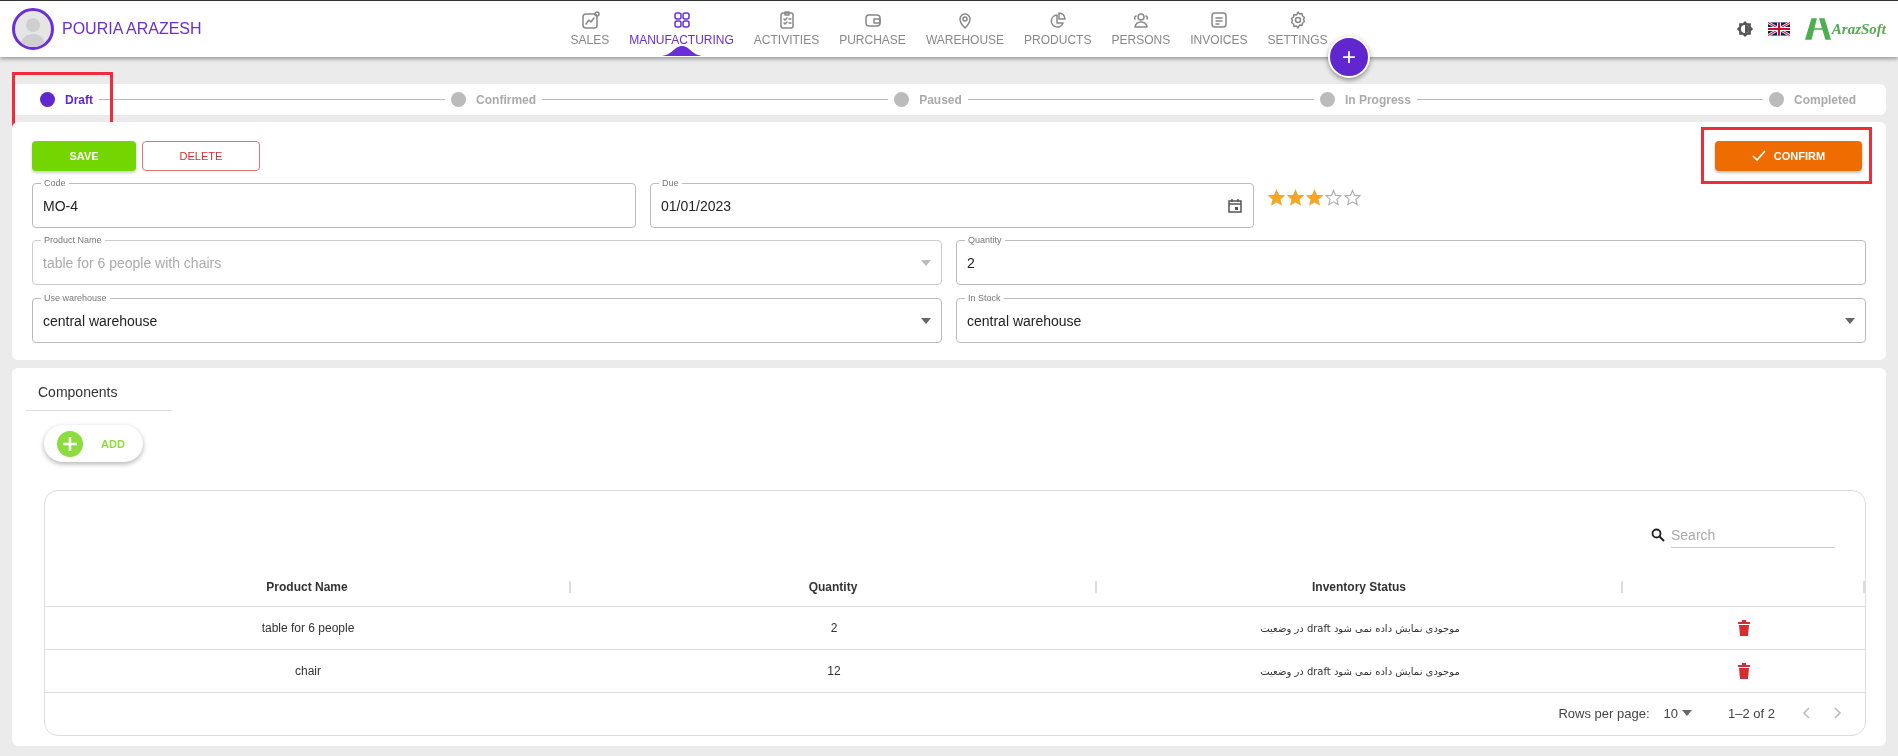  I want to click on table-cell-text: 12, so click(834, 671).